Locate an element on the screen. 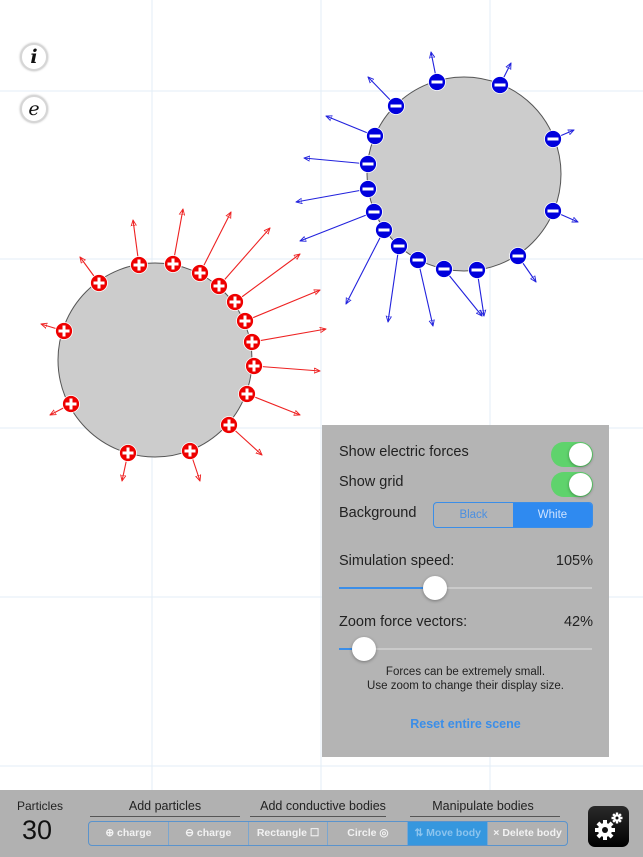  group-label-add-particles: Add particles is located at coordinates (165, 806).